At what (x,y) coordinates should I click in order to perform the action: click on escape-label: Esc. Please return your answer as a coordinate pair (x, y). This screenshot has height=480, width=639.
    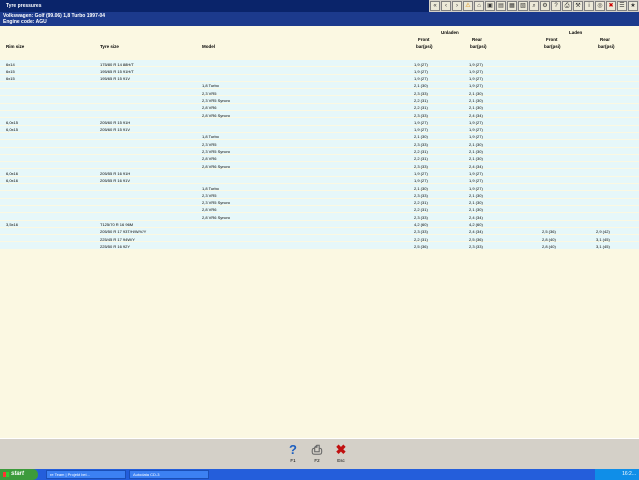
    Looking at the image, I should click on (341, 460).